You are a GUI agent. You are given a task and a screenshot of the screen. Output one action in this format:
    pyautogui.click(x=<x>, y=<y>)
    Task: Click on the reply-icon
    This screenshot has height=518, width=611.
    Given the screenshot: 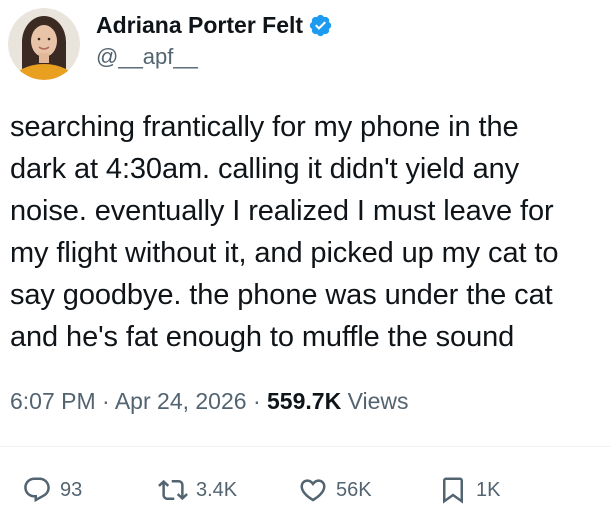 What is the action you would take?
    pyautogui.click(x=37, y=490)
    